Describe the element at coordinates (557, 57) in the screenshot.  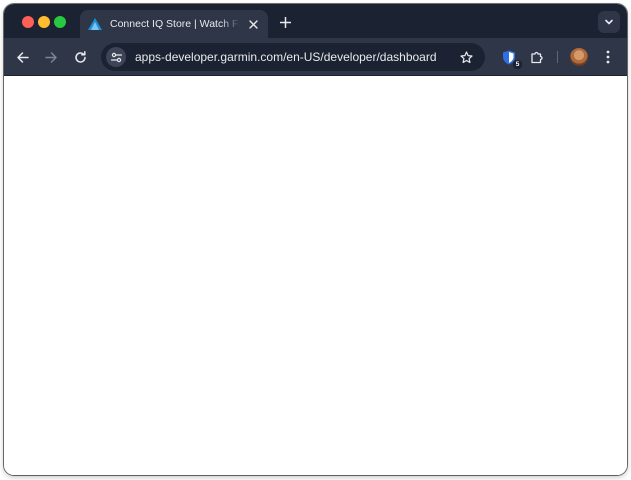
I see `toolbar-divider` at that location.